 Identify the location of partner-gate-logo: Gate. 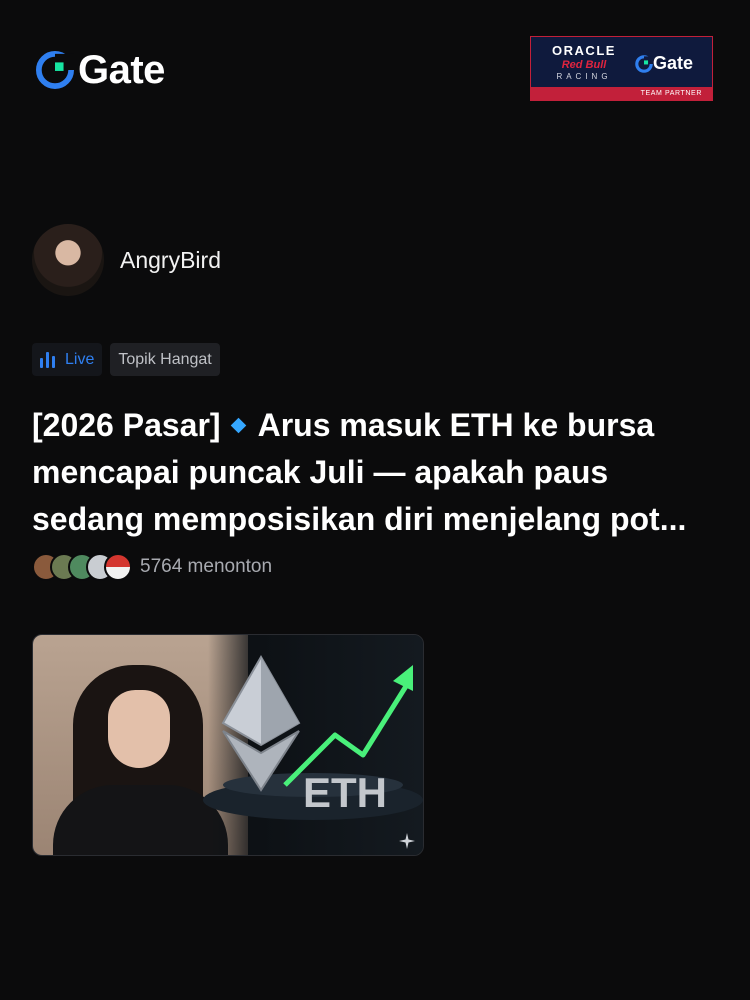
(664, 63).